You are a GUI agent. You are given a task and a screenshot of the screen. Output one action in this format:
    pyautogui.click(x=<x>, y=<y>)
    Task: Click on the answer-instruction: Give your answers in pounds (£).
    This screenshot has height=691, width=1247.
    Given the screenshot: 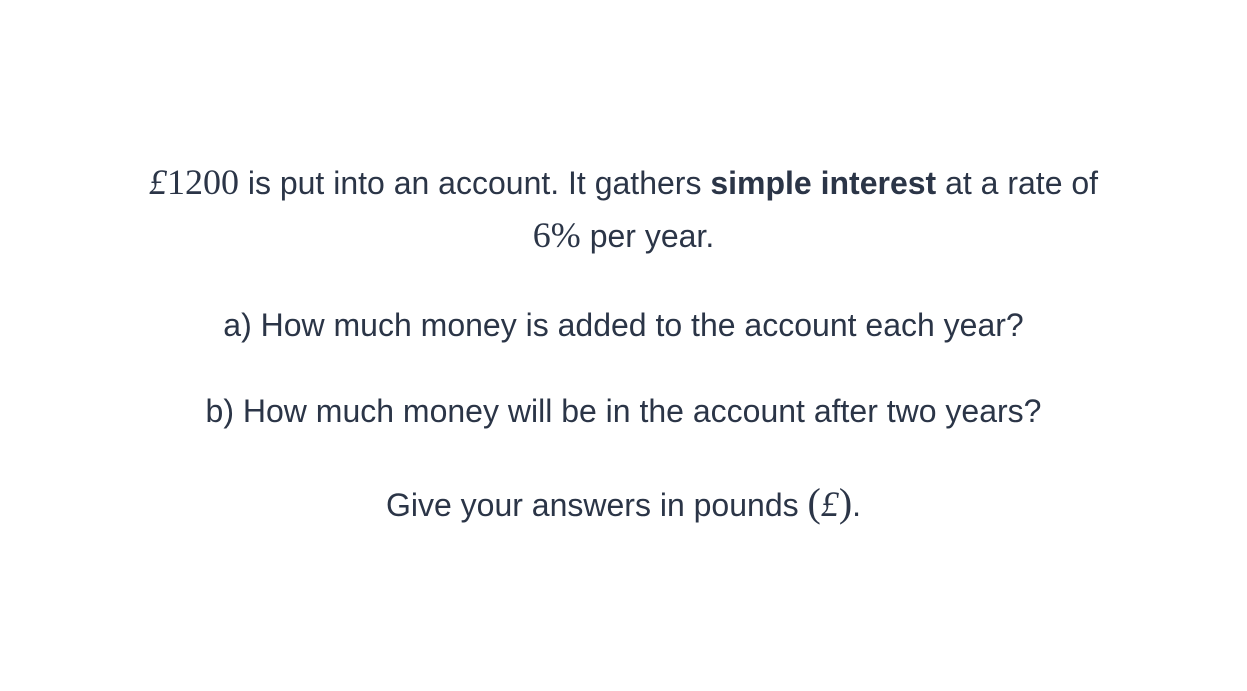 What is the action you would take?
    pyautogui.click(x=623, y=504)
    